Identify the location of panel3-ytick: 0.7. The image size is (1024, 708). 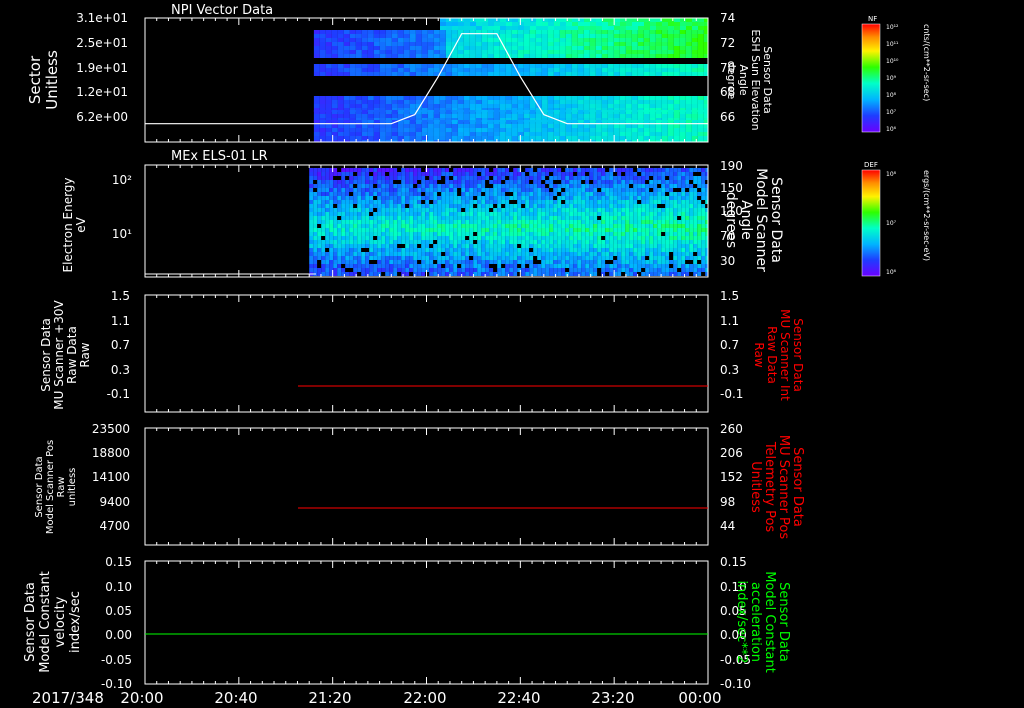
(120, 345).